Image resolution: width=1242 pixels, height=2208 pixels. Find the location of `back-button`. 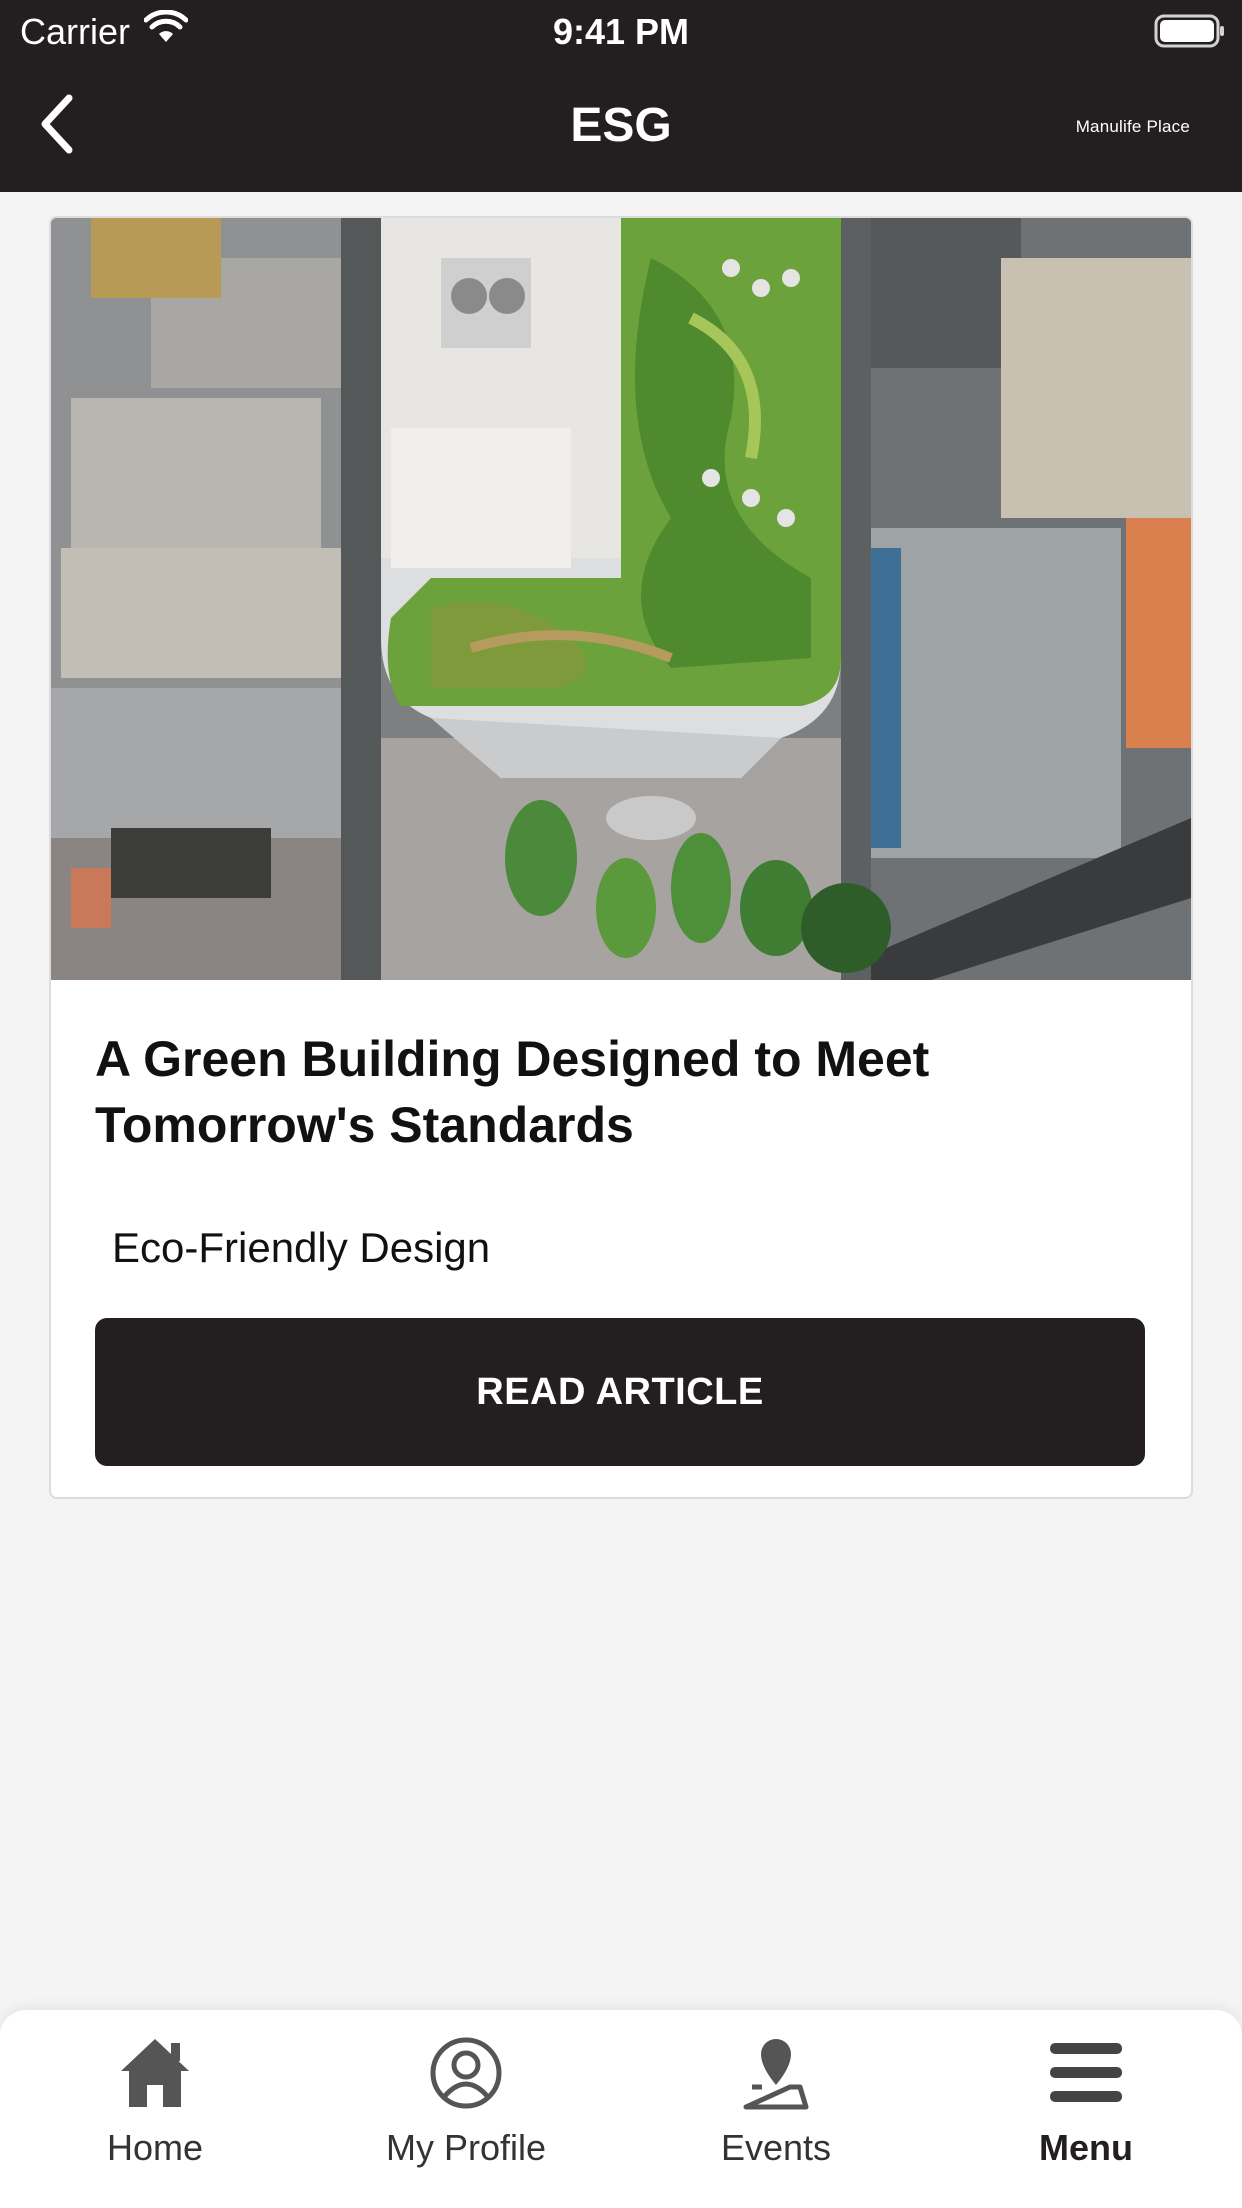

back-button is located at coordinates (57, 126).